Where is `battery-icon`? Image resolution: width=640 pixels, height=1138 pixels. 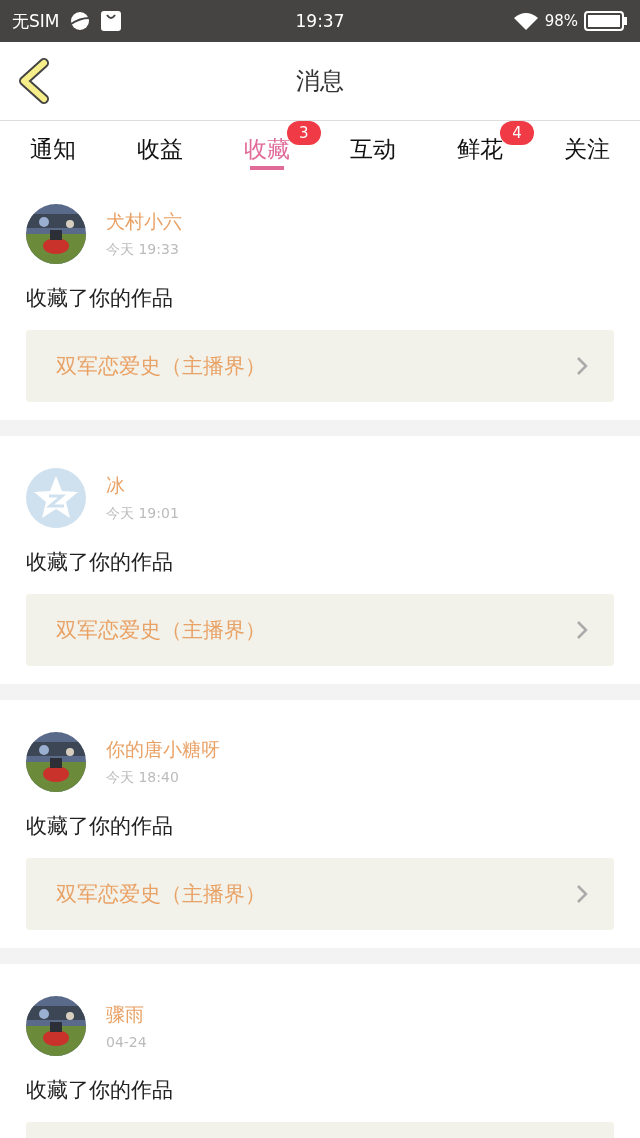
battery-icon is located at coordinates (606, 21).